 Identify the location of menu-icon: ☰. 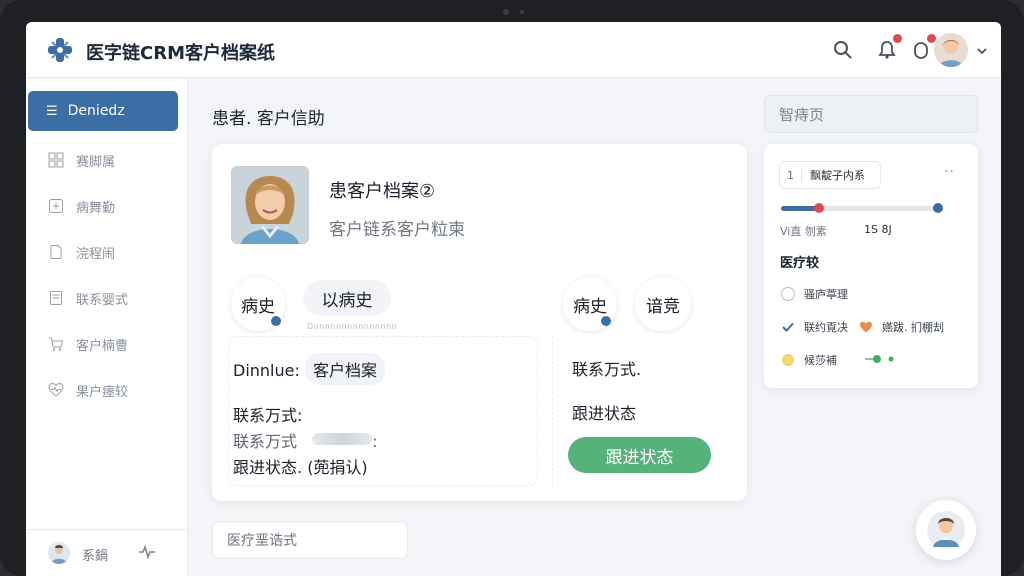
(52, 111).